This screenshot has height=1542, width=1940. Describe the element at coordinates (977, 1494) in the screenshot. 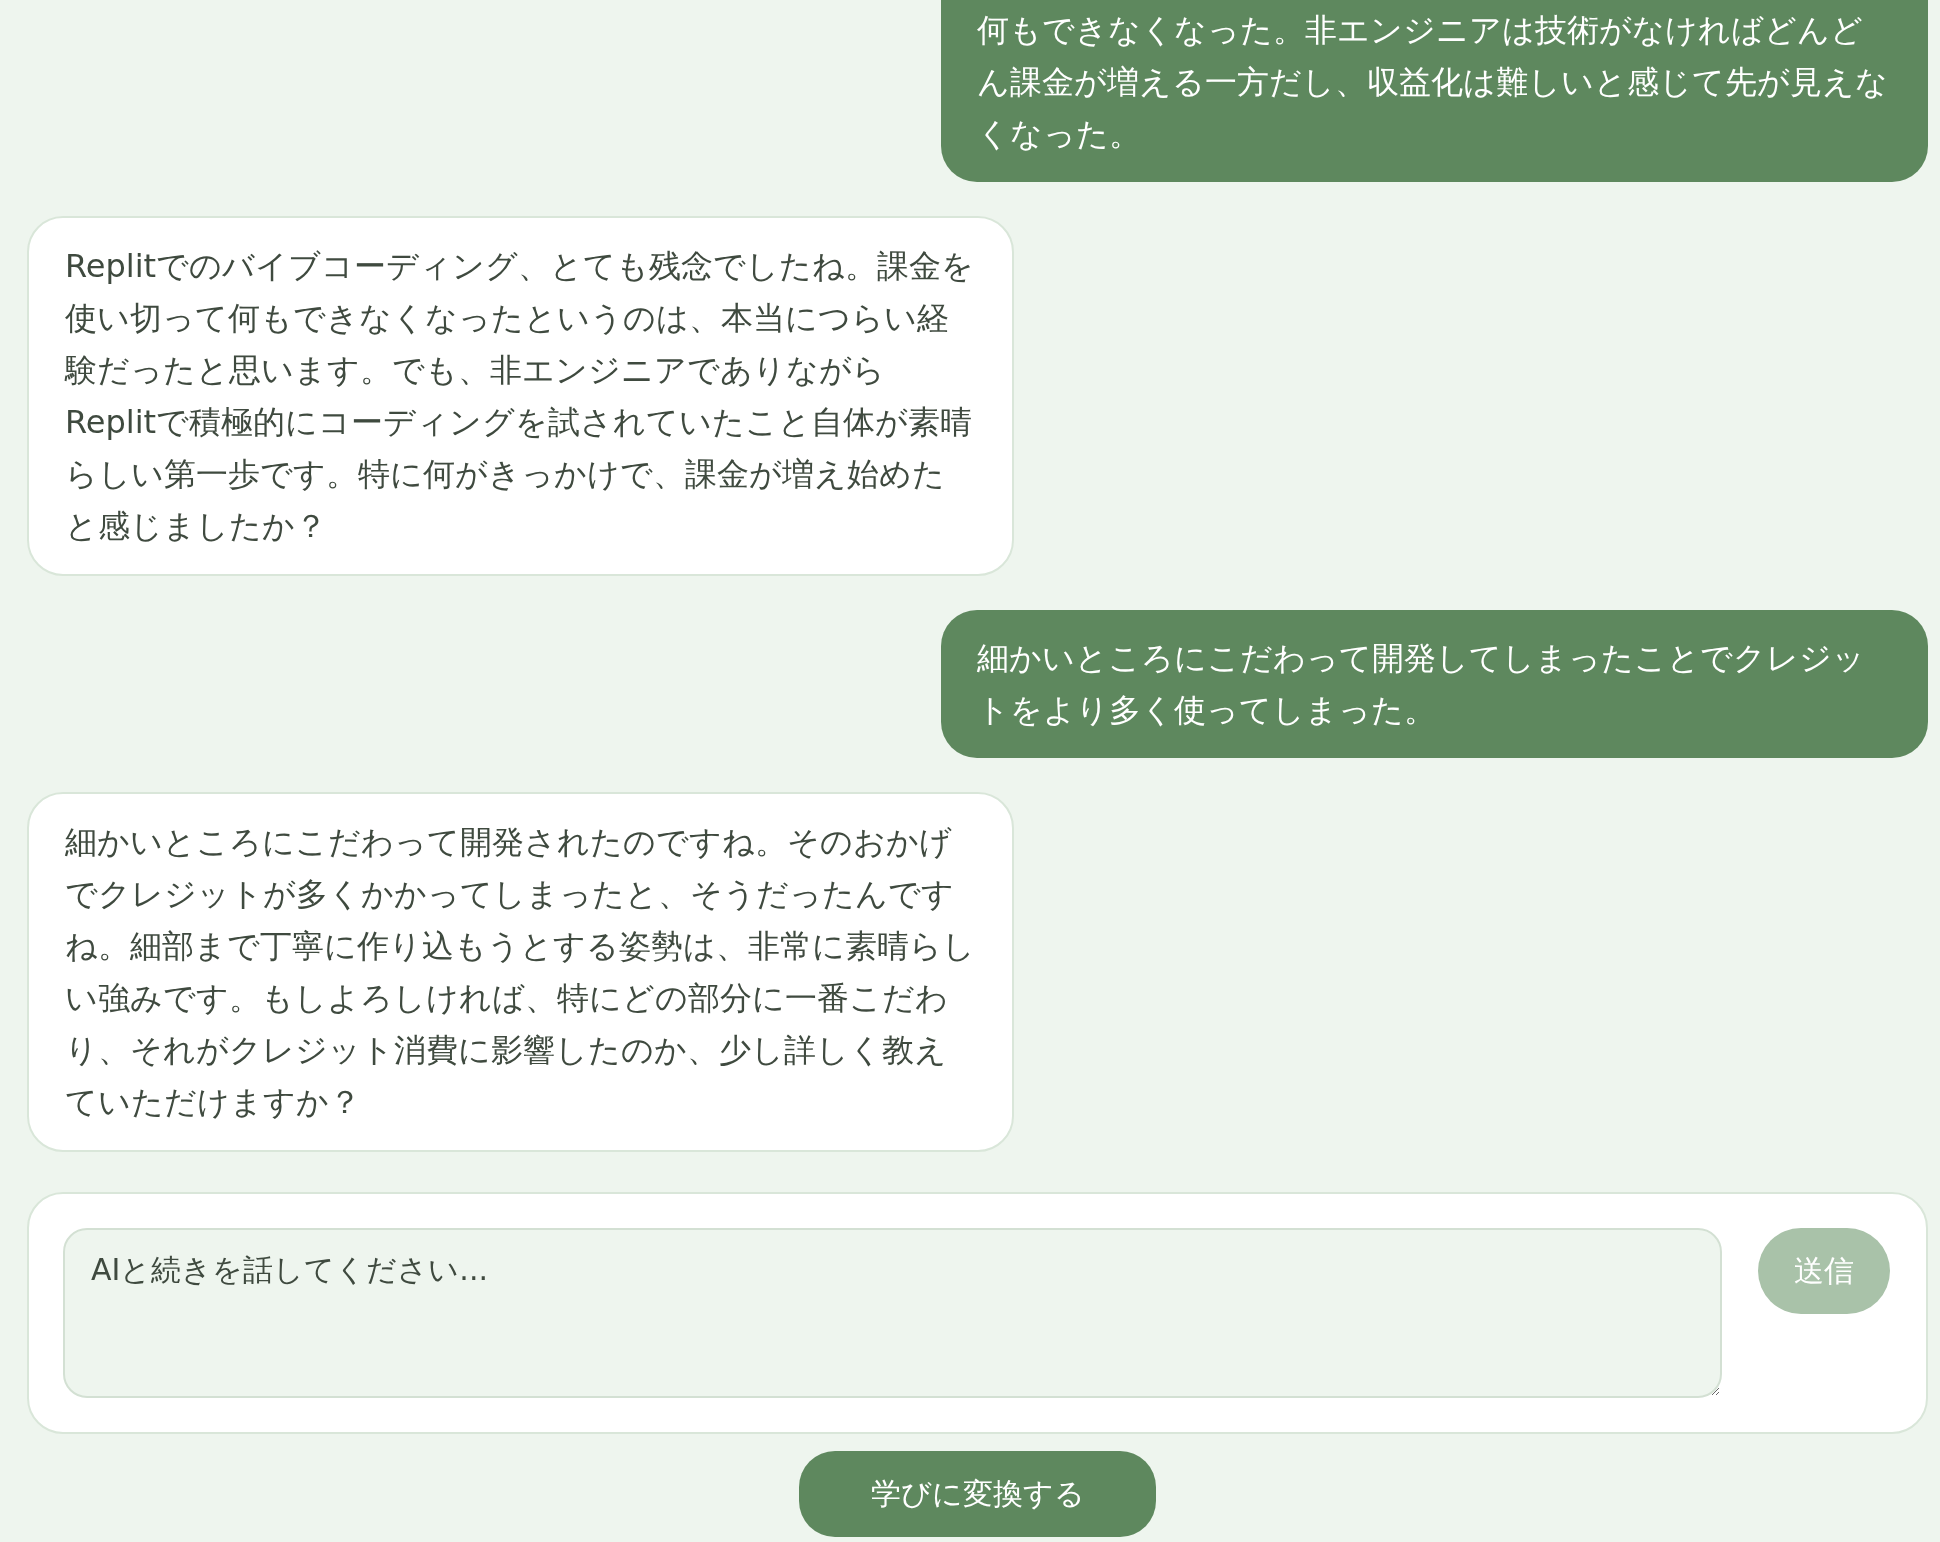

I see `convert-button: 学びに変換する` at that location.